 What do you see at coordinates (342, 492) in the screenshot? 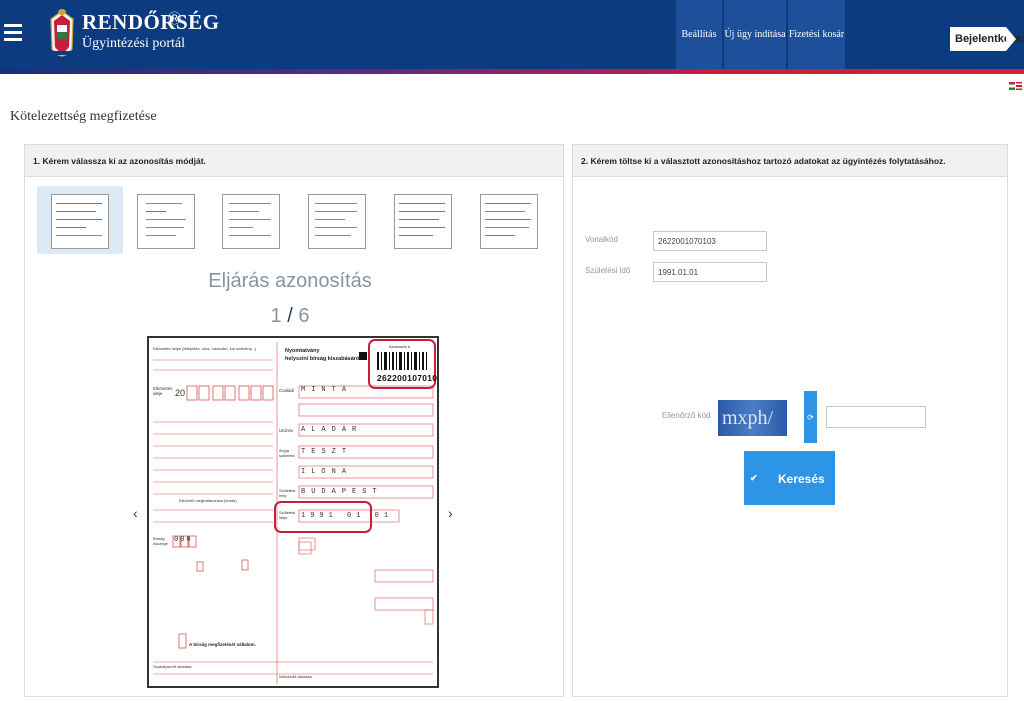
I see `form-birth-place-value: BUDAPEST` at bounding box center [342, 492].